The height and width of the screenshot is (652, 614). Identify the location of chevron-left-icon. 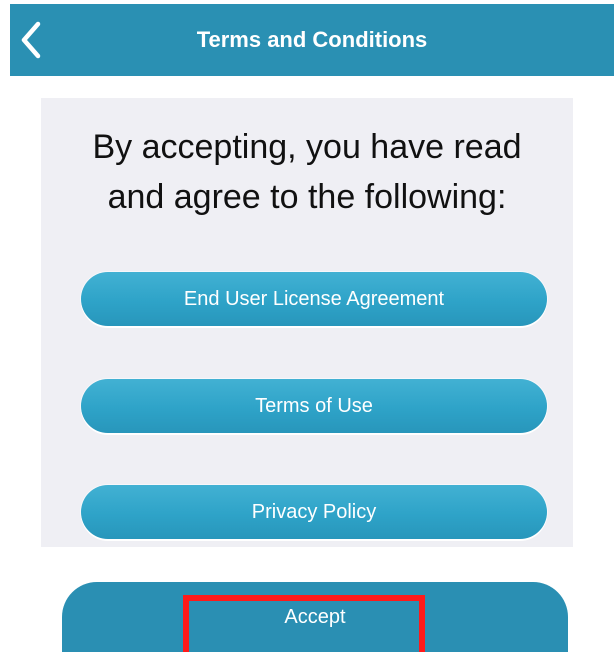
(31, 40).